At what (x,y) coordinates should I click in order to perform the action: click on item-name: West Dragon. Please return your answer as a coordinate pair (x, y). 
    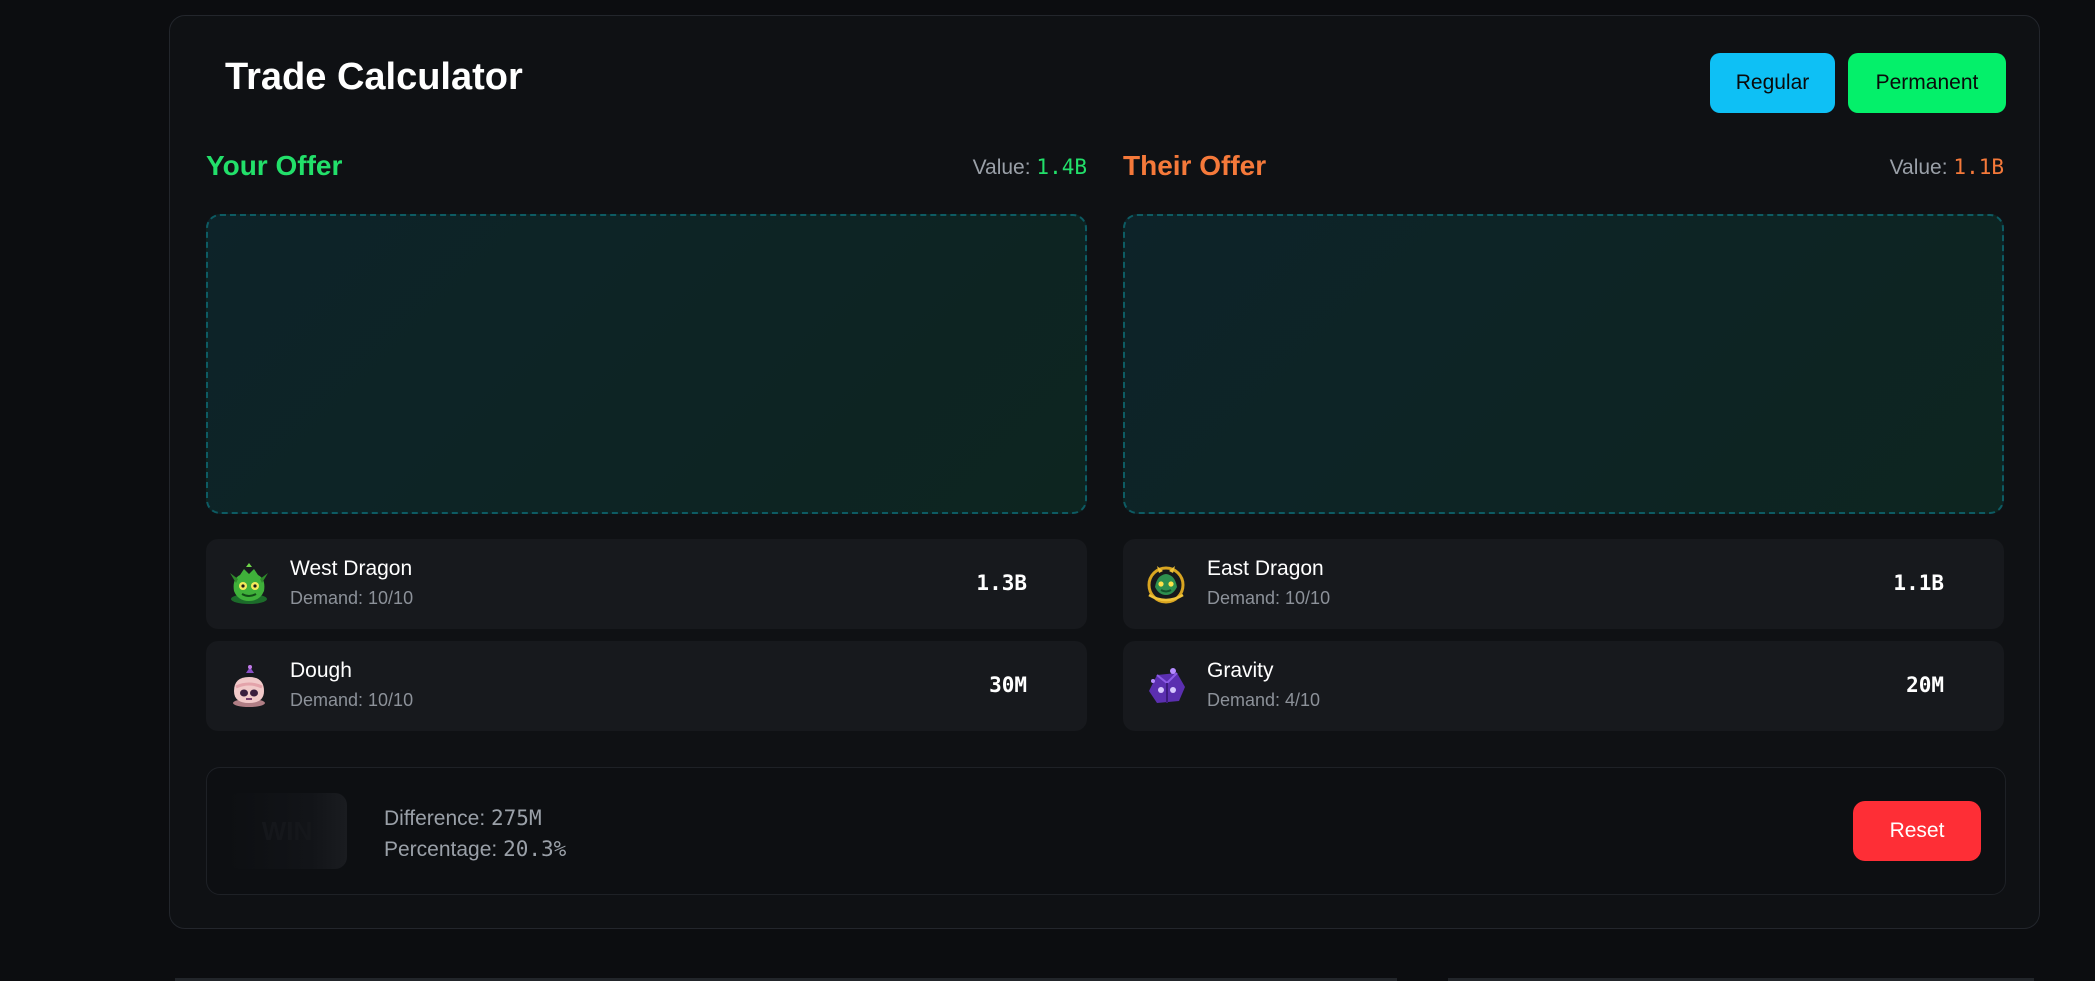
    Looking at the image, I should click on (351, 568).